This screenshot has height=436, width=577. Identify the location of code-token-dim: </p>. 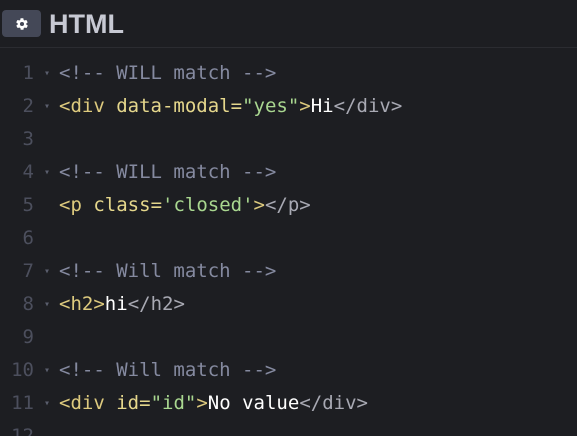
(287, 205).